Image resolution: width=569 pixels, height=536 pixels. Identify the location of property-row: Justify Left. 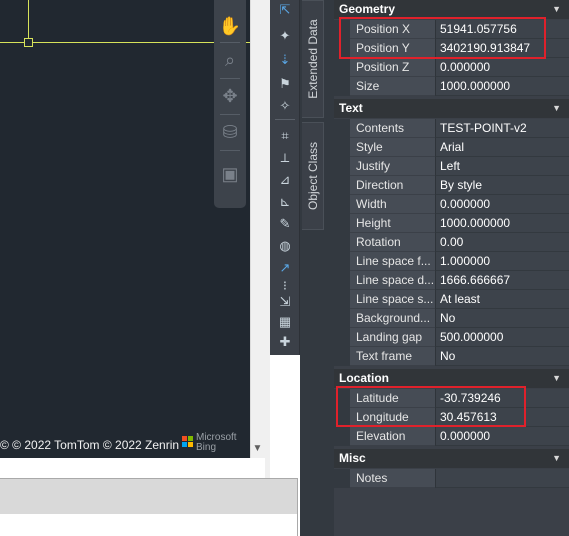
(451, 166).